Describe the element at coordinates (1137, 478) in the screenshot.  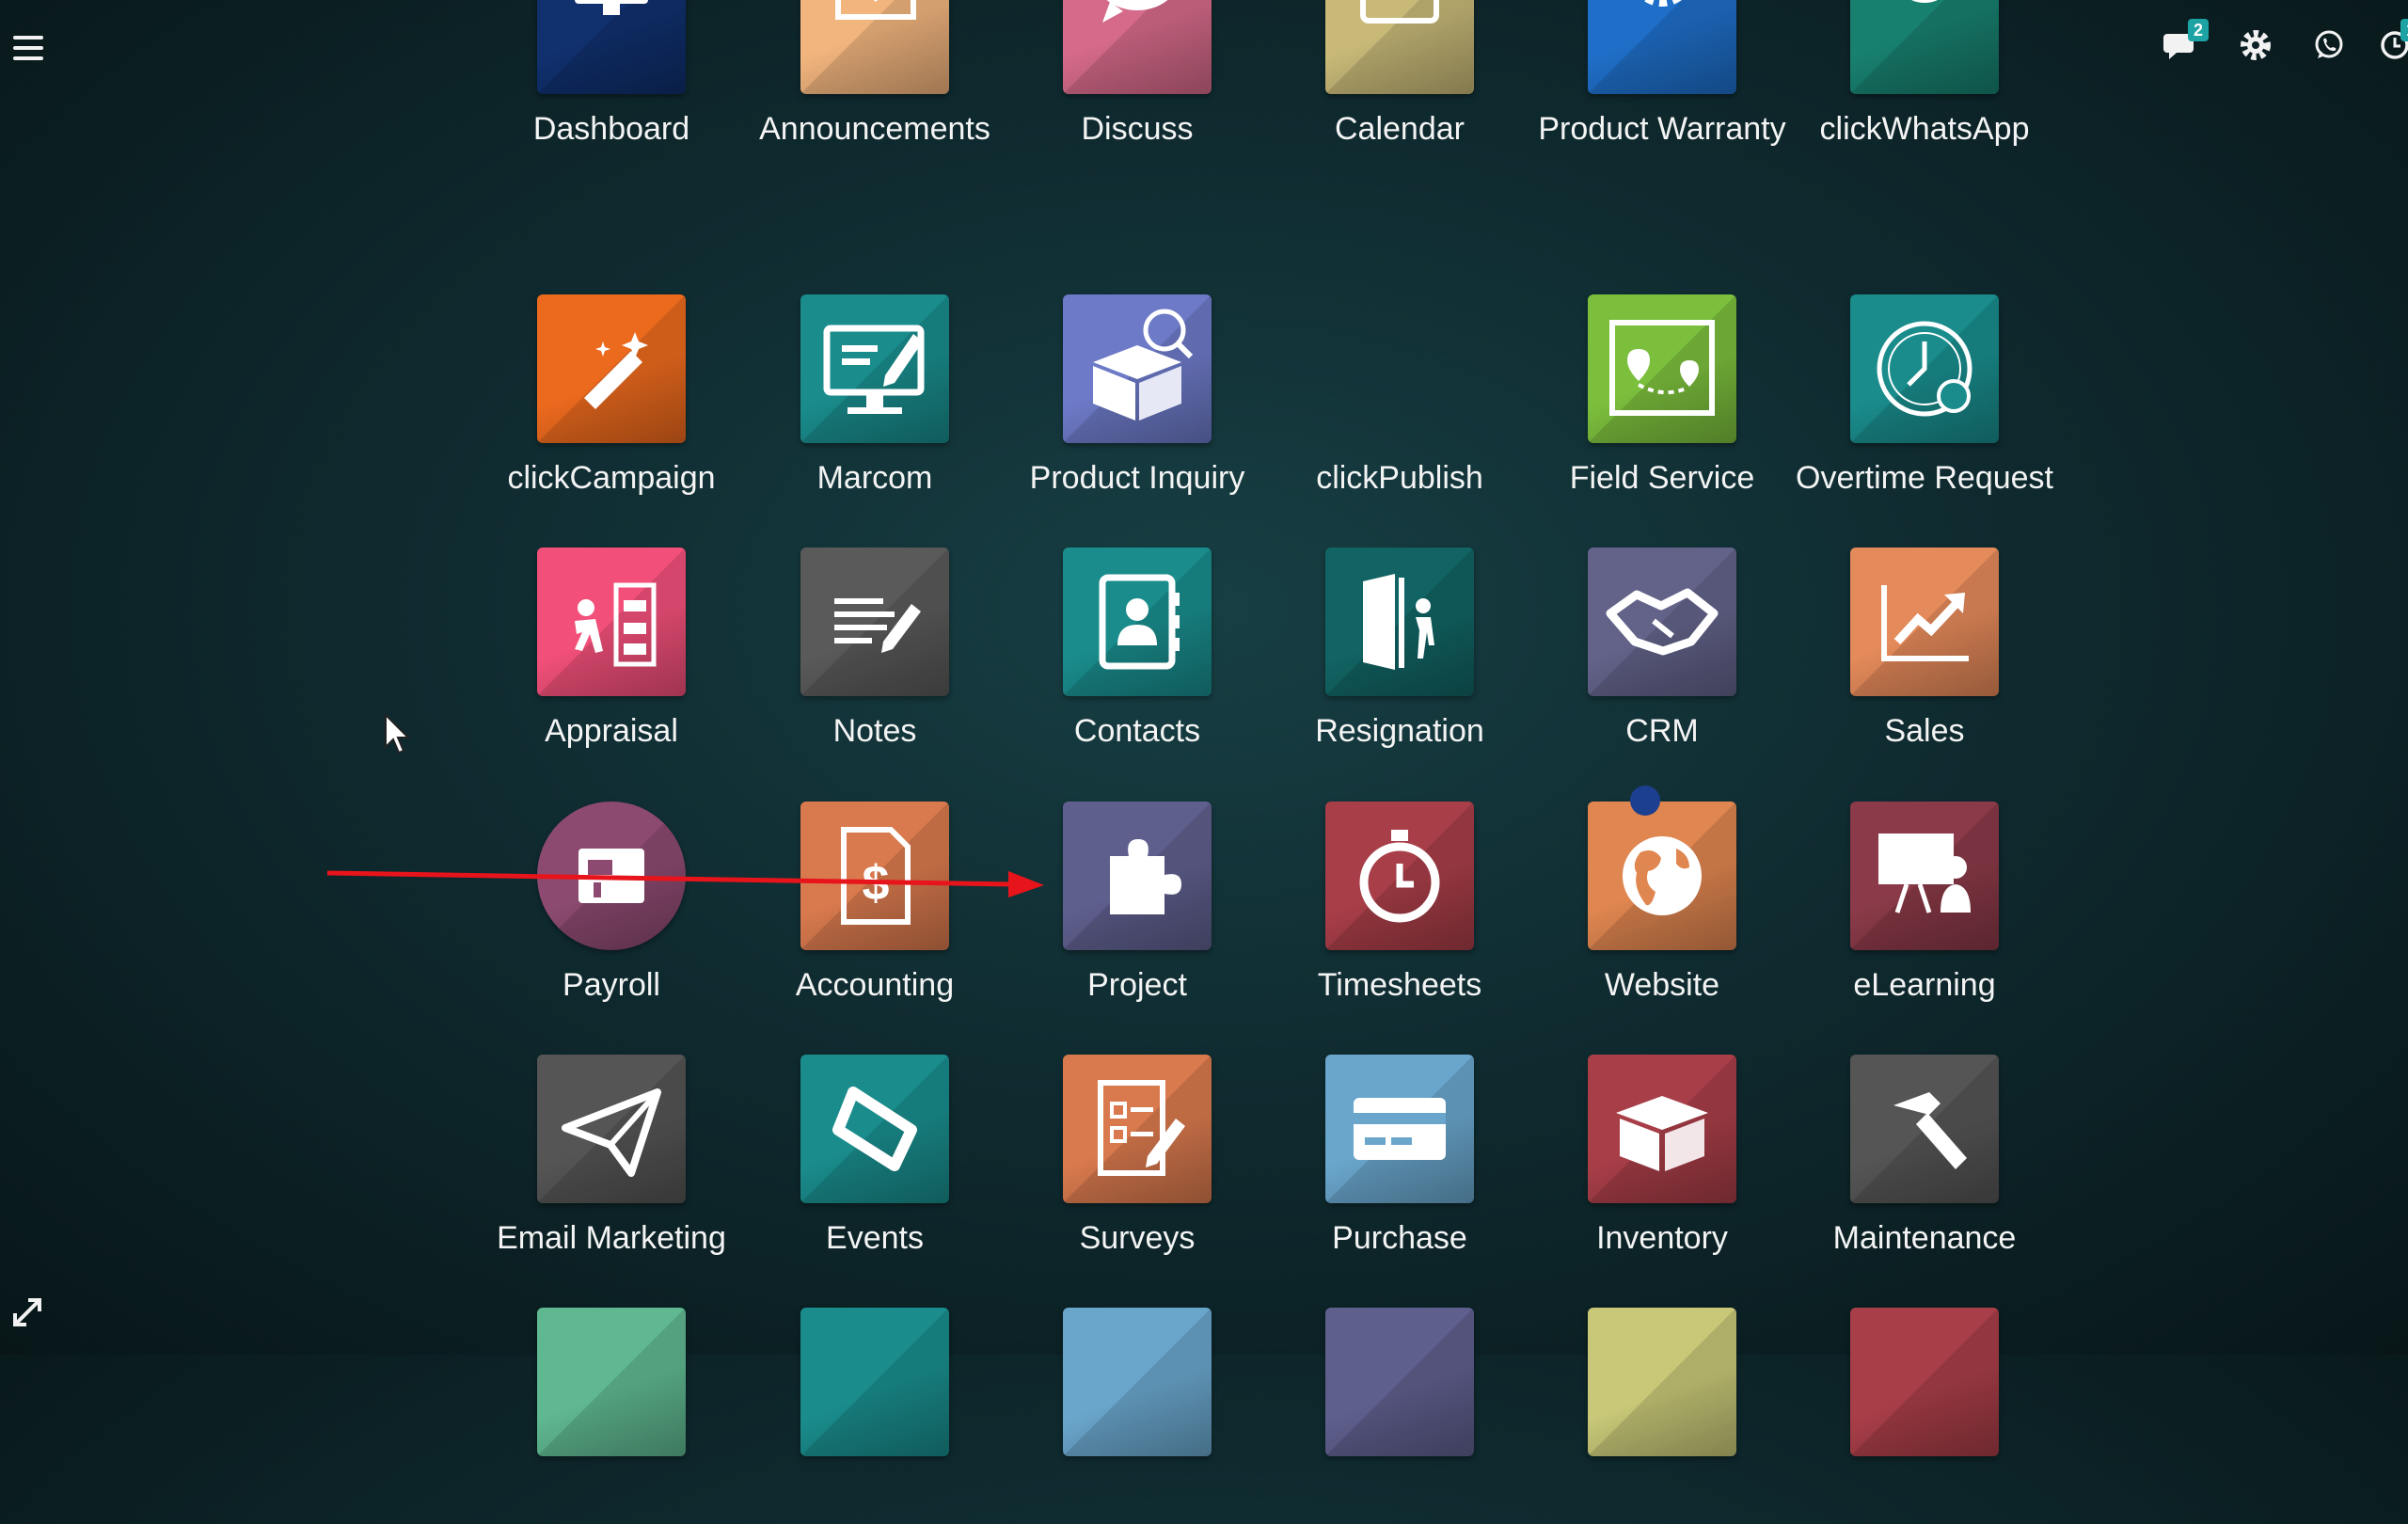
I see `app-label: Product Inquiry` at that location.